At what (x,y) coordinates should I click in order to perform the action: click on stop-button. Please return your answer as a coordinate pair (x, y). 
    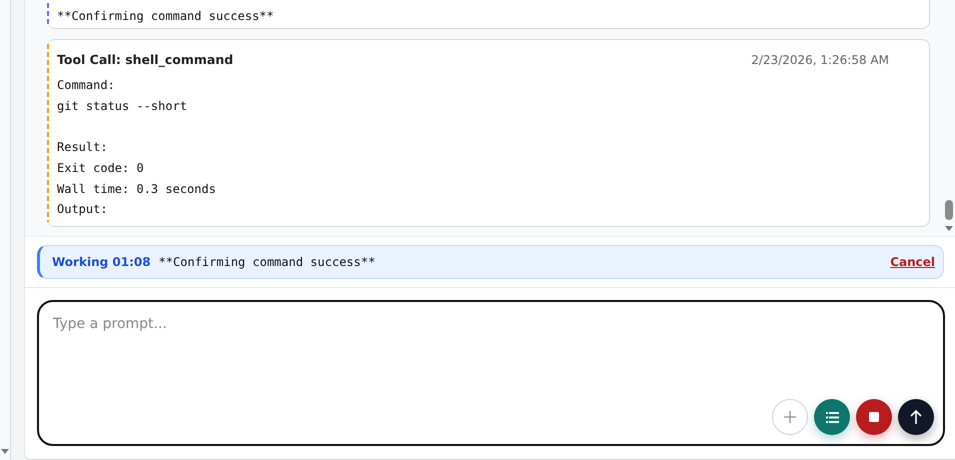
    Looking at the image, I should click on (874, 417).